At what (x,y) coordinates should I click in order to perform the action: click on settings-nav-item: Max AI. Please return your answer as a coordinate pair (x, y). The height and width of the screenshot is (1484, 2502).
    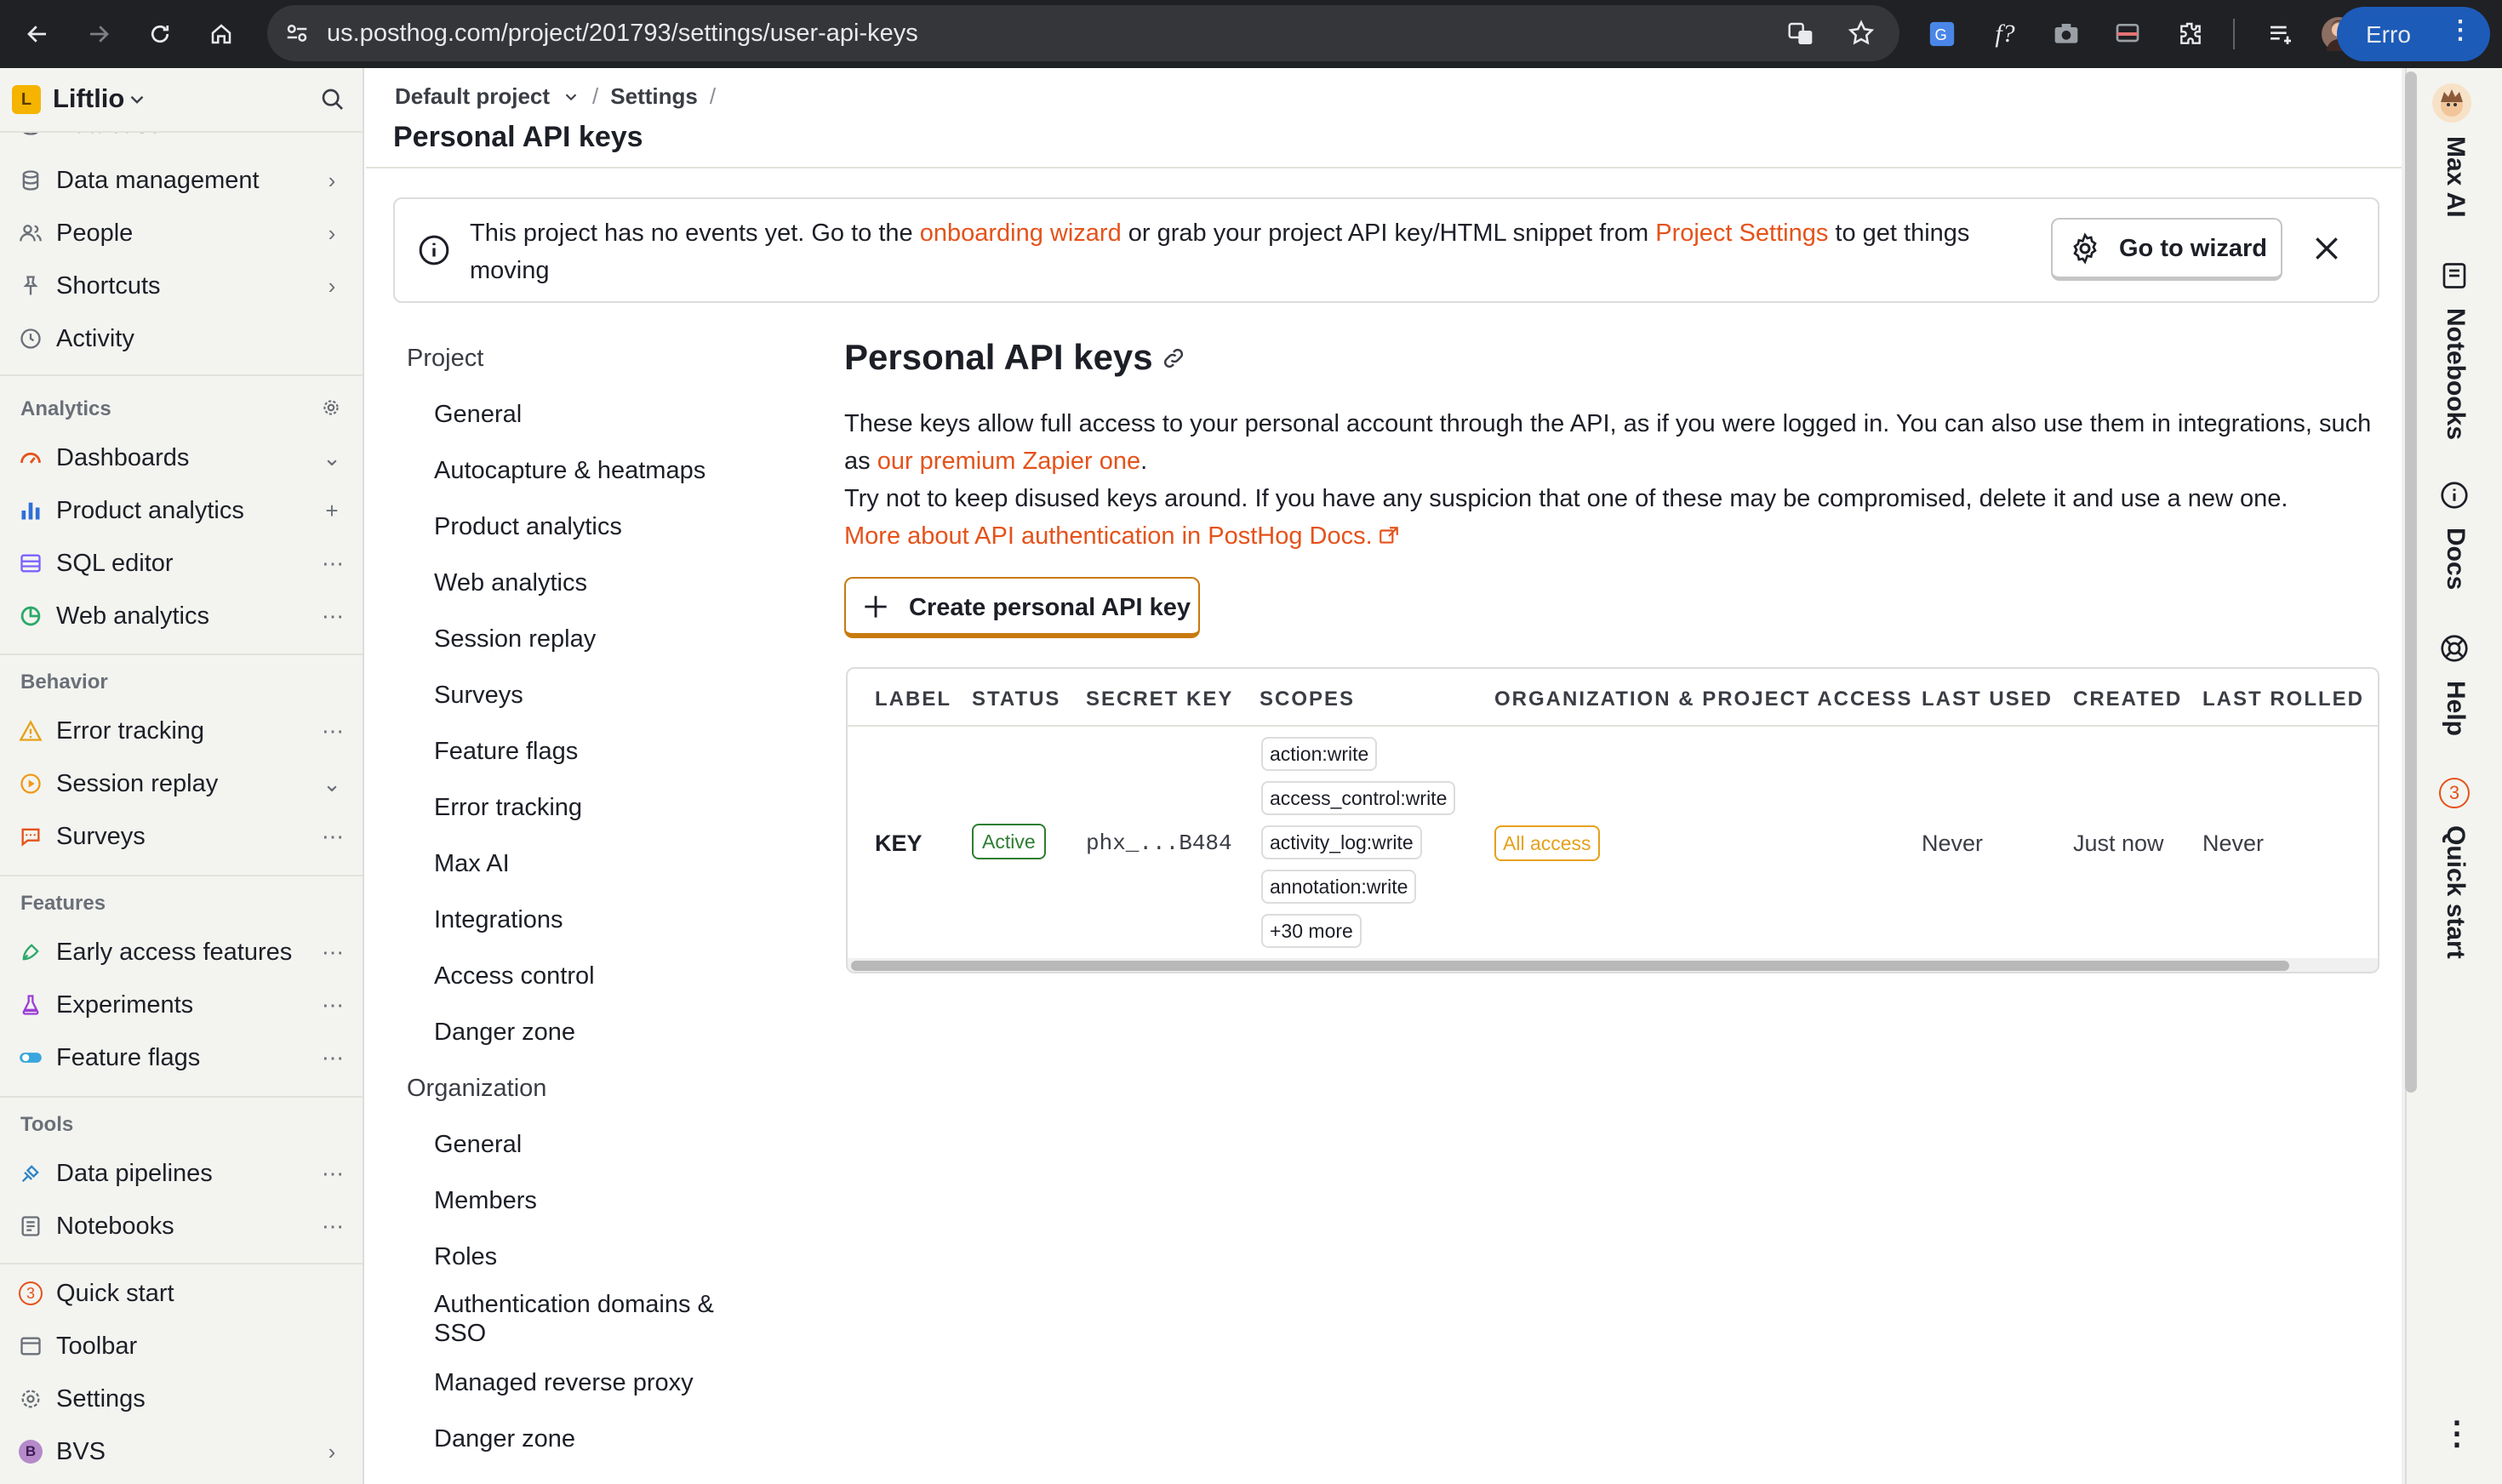
    Looking at the image, I should click on (472, 864).